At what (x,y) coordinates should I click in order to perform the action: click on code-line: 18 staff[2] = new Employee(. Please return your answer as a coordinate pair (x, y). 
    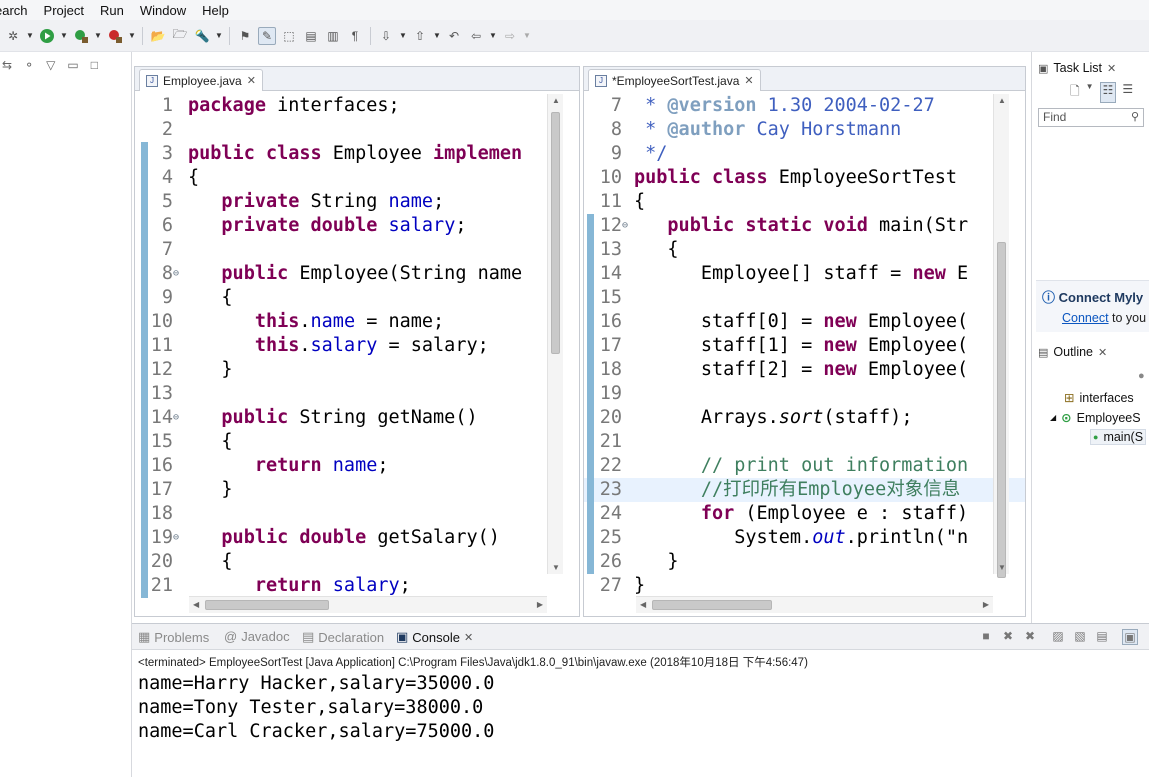
    Looking at the image, I should click on (804, 370).